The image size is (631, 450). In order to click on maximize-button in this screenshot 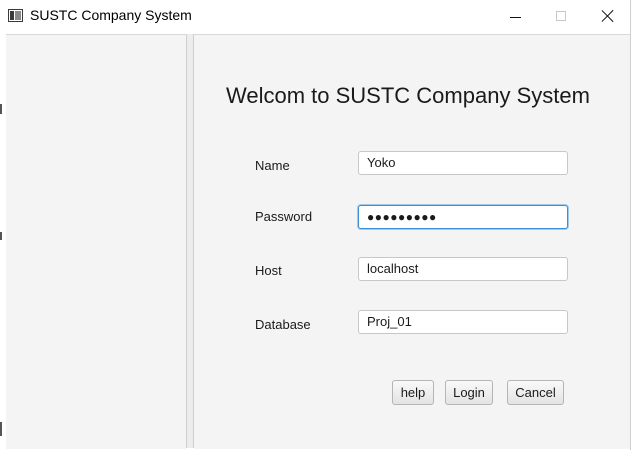, I will do `click(561, 16)`.